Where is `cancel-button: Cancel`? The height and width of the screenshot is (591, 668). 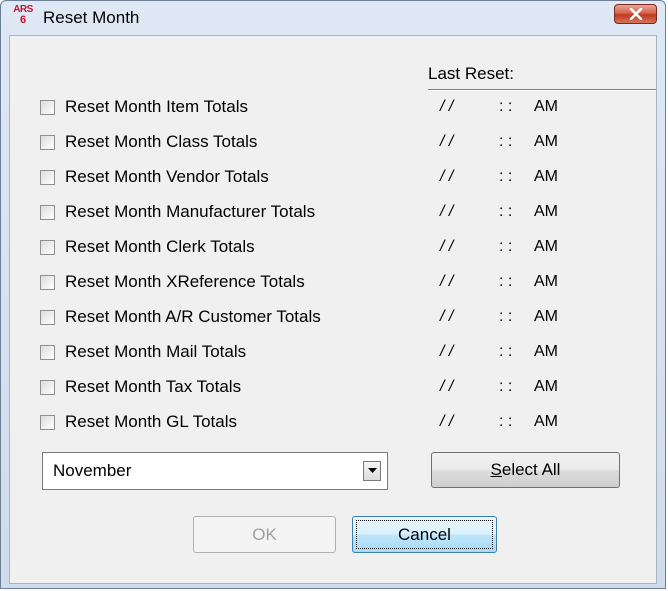
cancel-button: Cancel is located at coordinates (424, 534).